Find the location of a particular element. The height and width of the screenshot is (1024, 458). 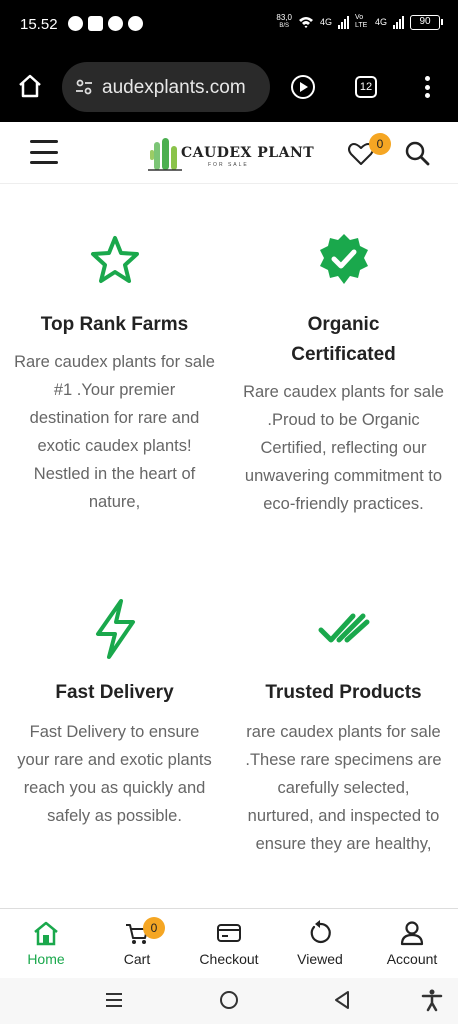

history-icon is located at coordinates (320, 932).